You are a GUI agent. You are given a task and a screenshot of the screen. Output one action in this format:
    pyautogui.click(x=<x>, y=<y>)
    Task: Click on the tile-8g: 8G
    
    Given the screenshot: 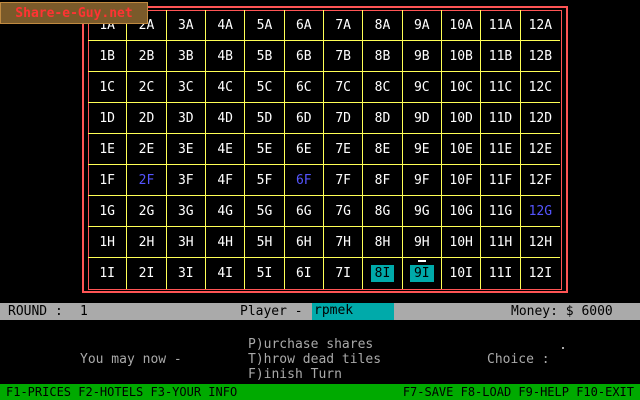 What is the action you would take?
    pyautogui.click(x=383, y=211)
    